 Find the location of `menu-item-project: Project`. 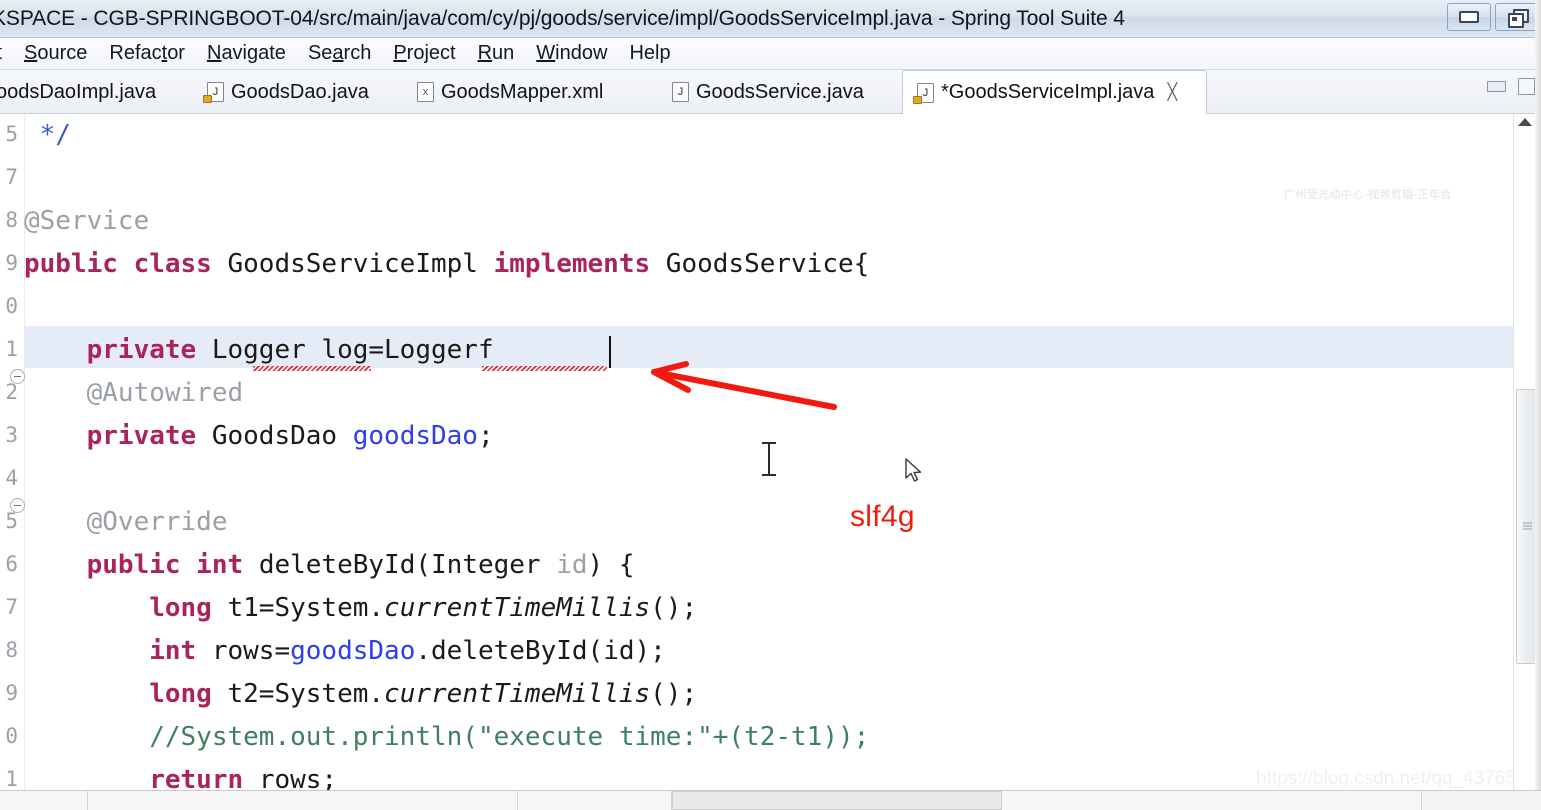

menu-item-project: Project is located at coordinates (424, 53).